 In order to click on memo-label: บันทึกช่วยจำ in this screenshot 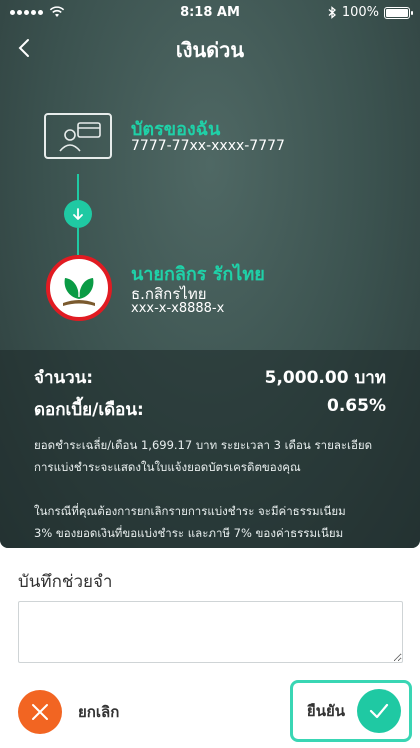, I will do `click(65, 582)`.